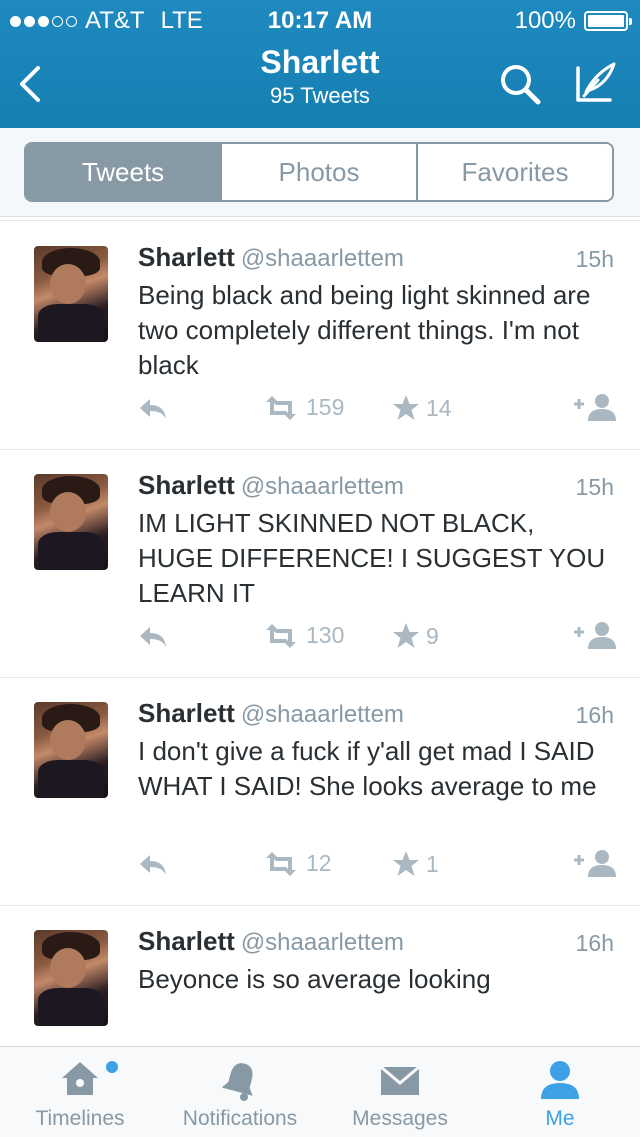 This screenshot has width=640, height=1137. I want to click on favorite-count: 14, so click(439, 407).